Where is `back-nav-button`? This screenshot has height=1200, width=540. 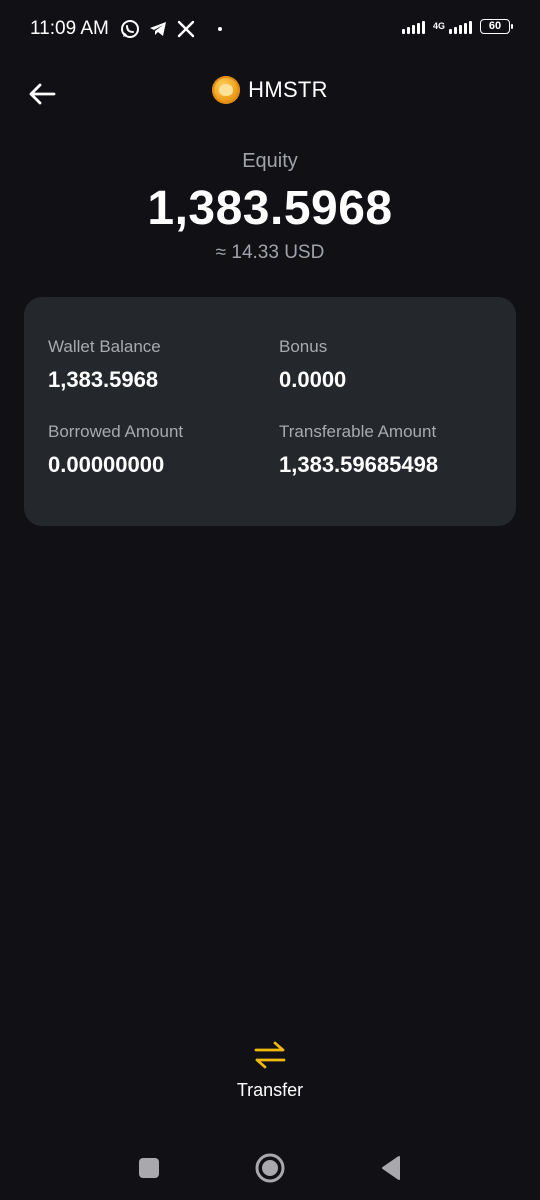 back-nav-button is located at coordinates (391, 1168).